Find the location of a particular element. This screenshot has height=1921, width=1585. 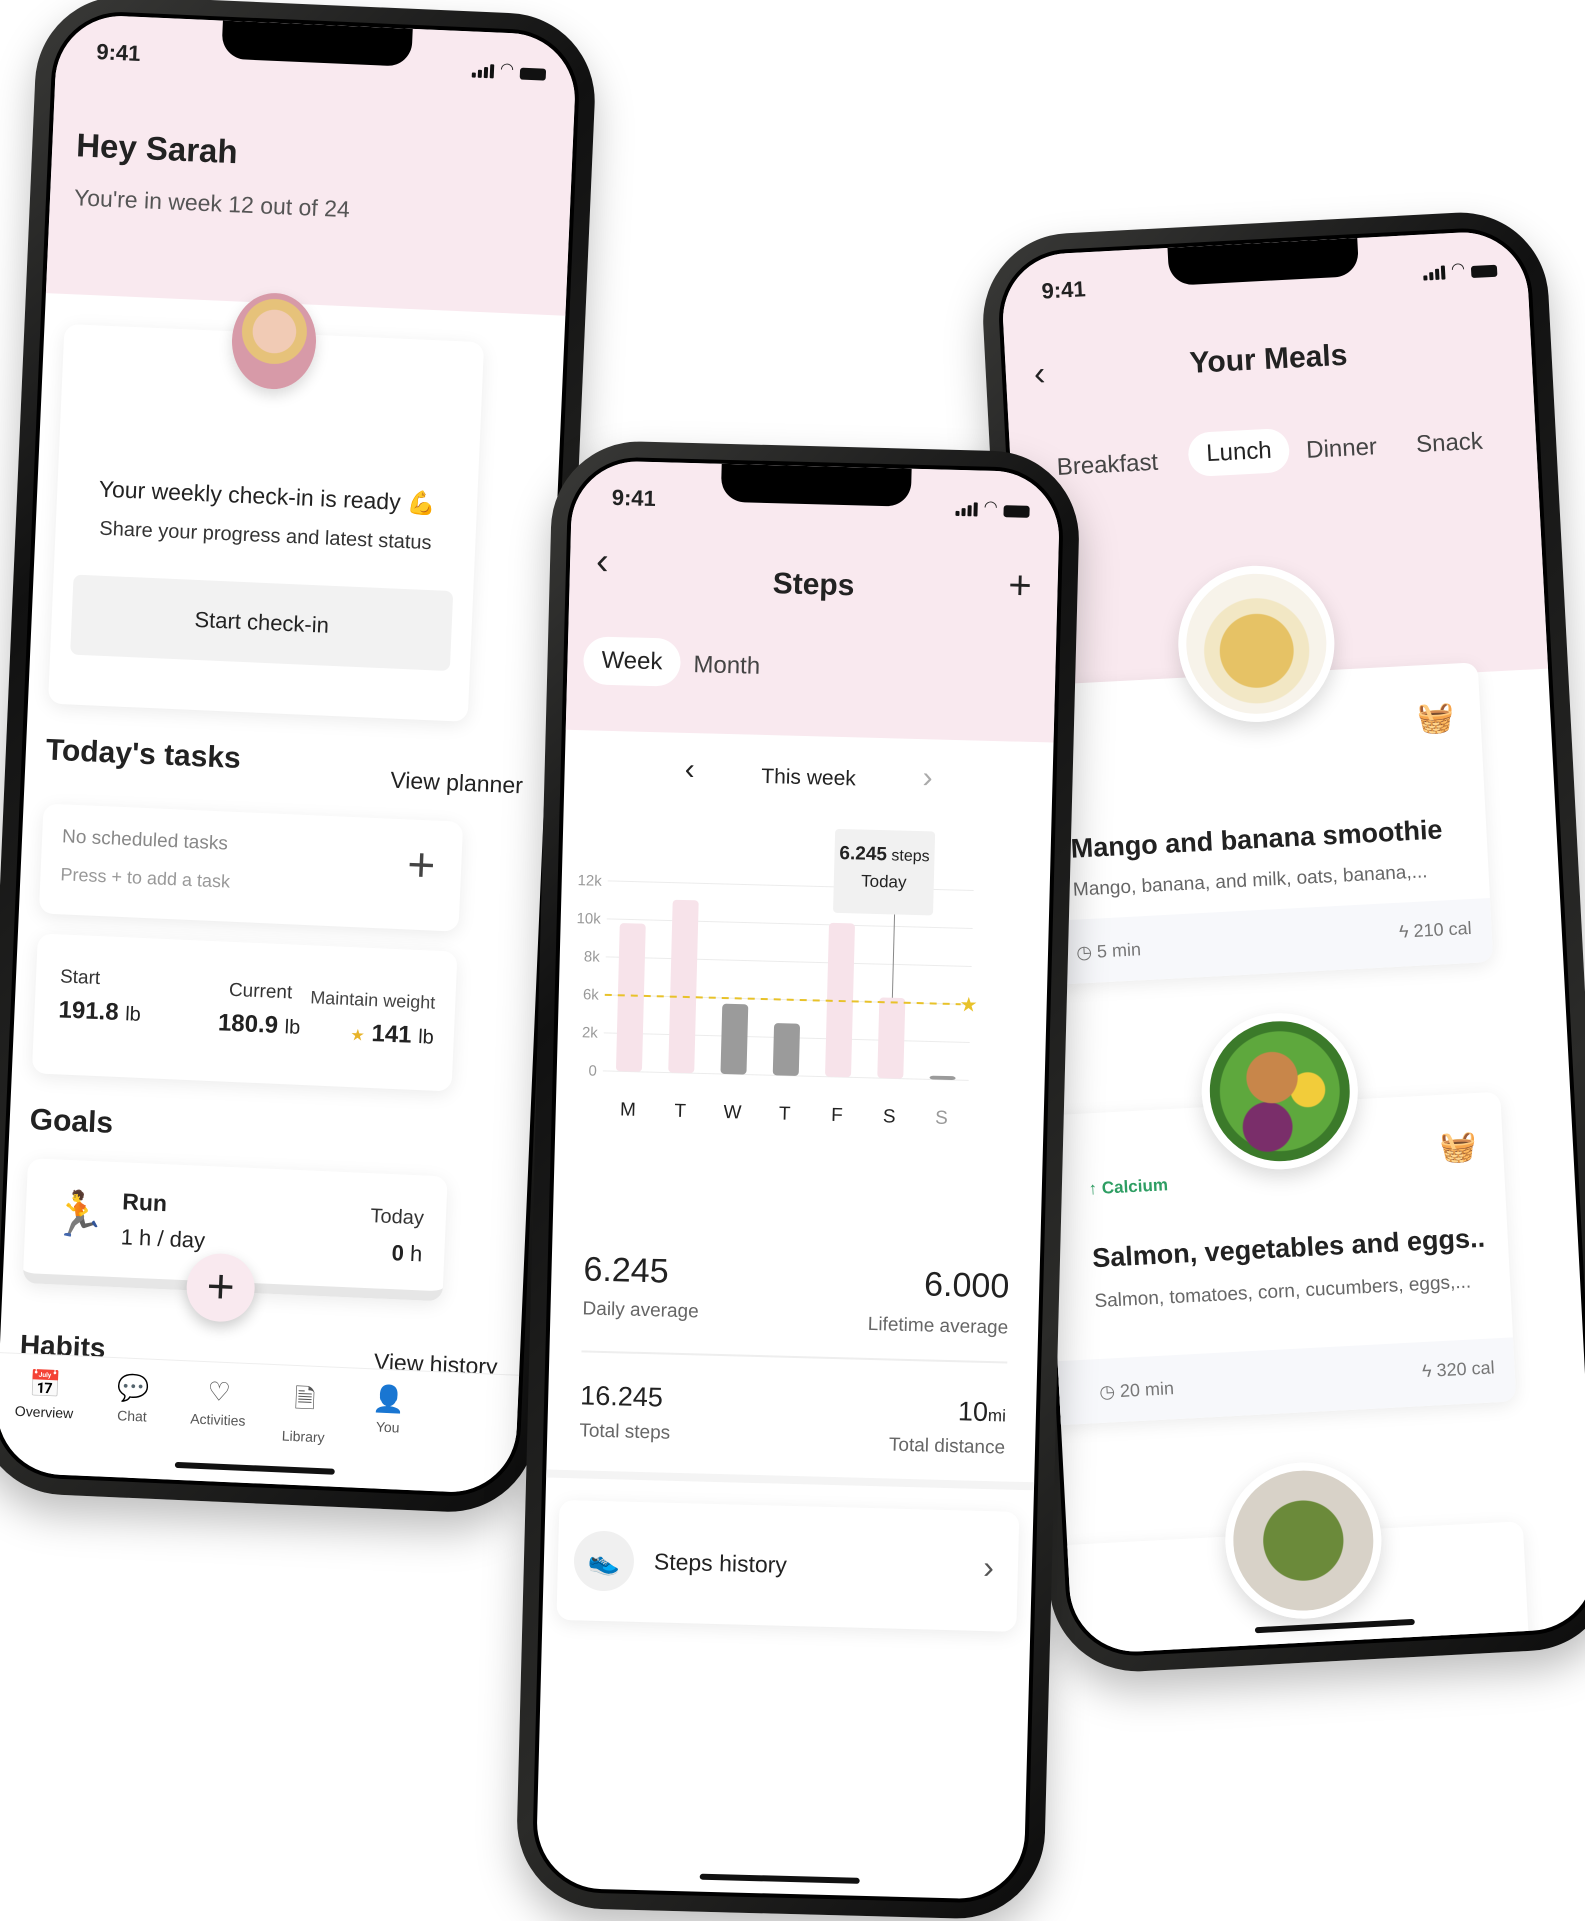

next-week-chevron-icon: › is located at coordinates (927, 778).